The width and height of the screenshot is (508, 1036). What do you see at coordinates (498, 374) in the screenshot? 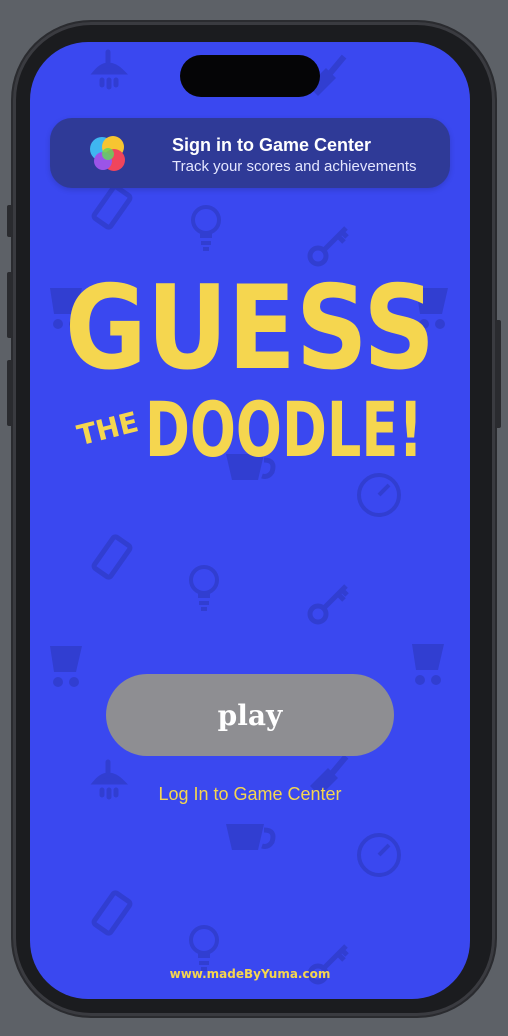
I see `power-button` at bounding box center [498, 374].